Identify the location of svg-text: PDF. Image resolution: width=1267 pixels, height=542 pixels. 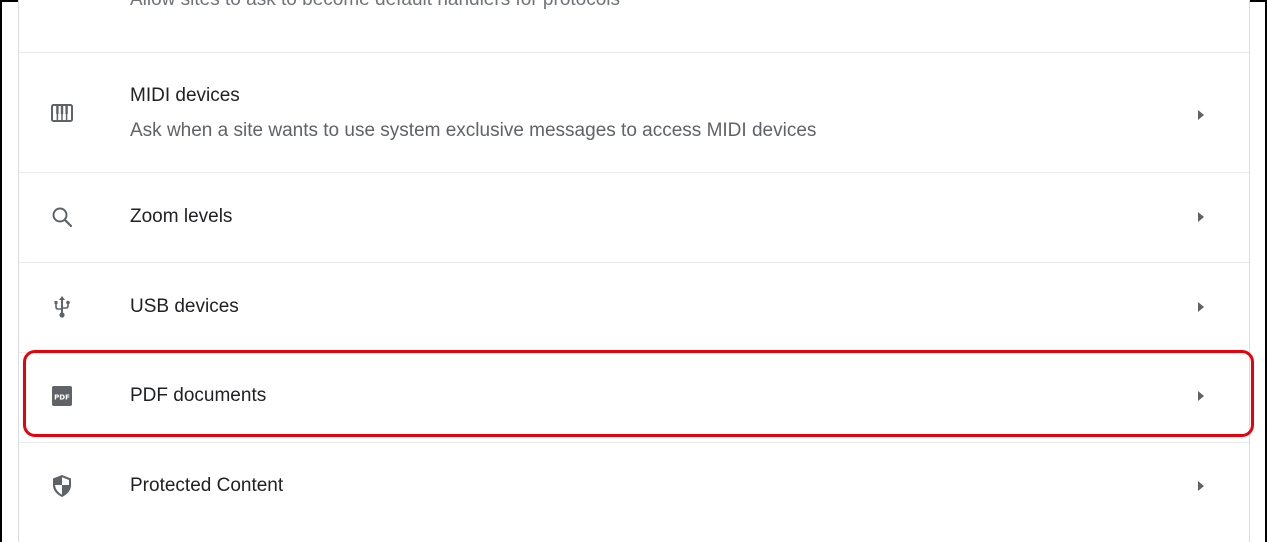
(62, 398).